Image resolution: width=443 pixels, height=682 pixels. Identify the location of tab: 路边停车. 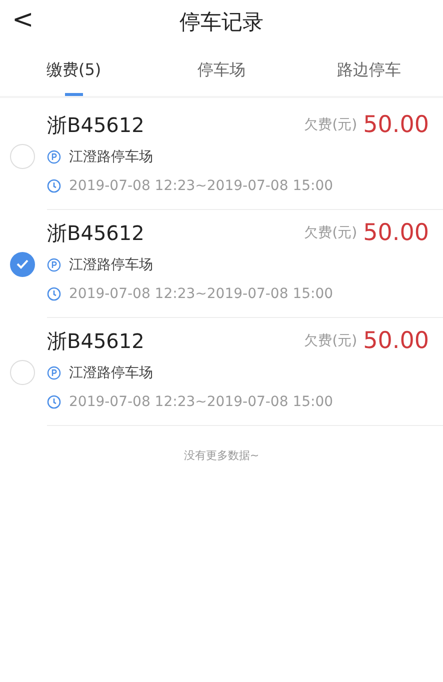
(369, 70).